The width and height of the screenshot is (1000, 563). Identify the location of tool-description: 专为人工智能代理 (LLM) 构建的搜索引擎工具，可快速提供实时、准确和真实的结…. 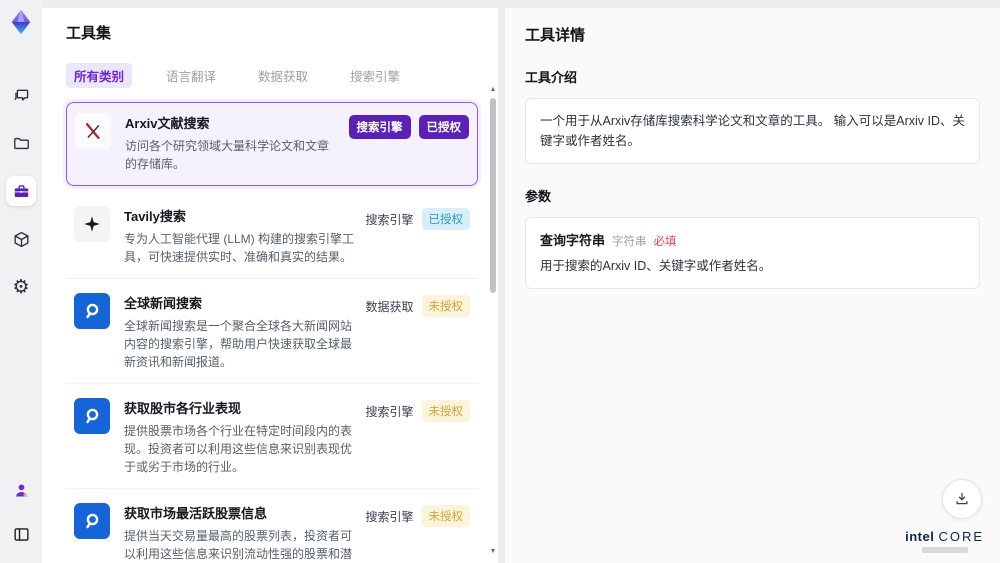
(239, 248).